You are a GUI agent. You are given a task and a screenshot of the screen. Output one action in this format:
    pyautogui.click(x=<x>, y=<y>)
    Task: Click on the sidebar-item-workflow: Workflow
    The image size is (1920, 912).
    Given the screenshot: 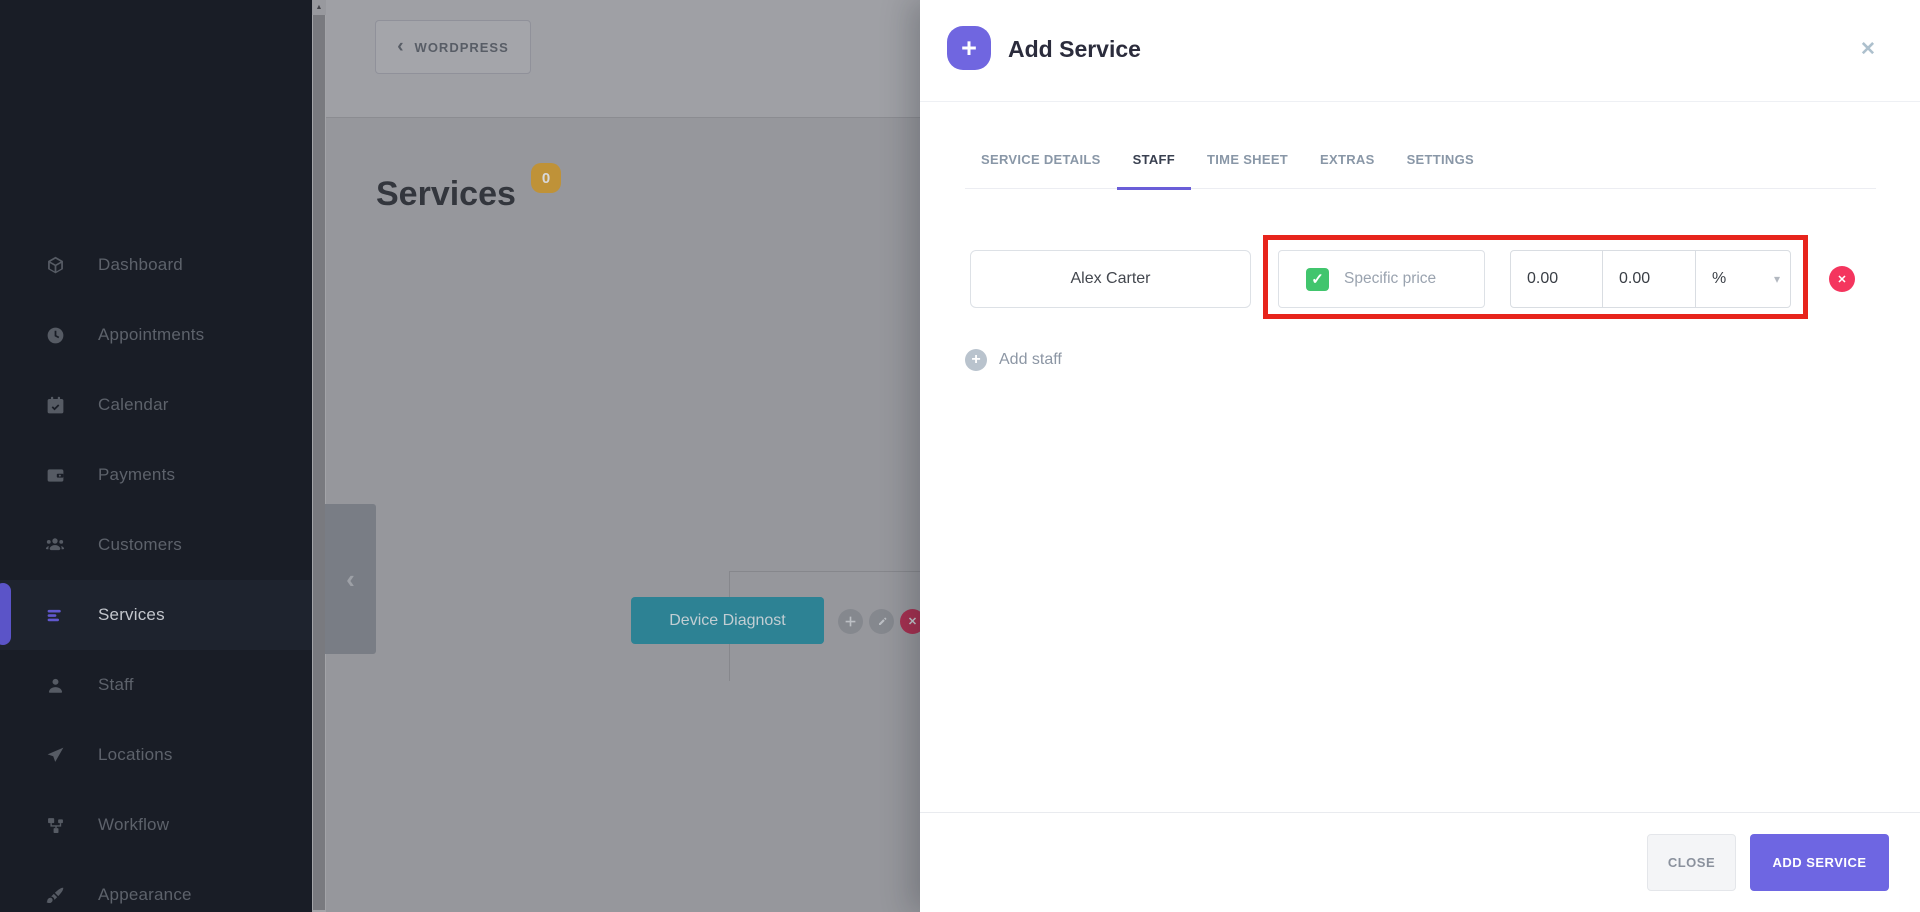 What is the action you would take?
    pyautogui.click(x=156, y=825)
    